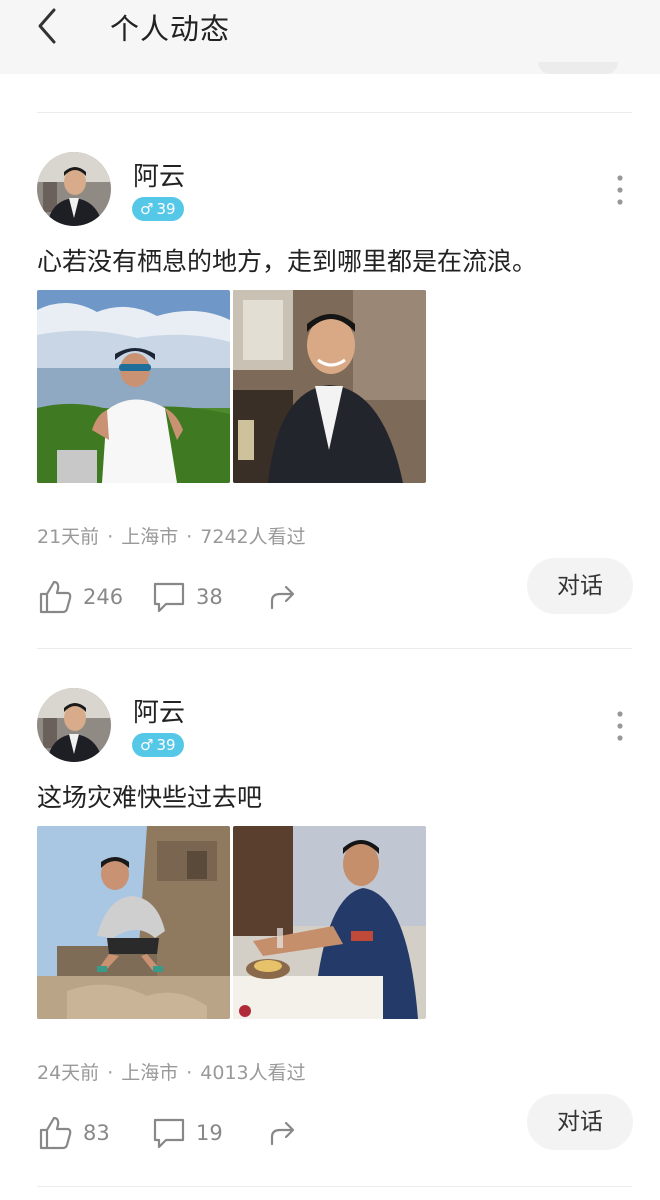 Image resolution: width=660 pixels, height=1200 pixels. I want to click on seaside-photo, so click(133, 386).